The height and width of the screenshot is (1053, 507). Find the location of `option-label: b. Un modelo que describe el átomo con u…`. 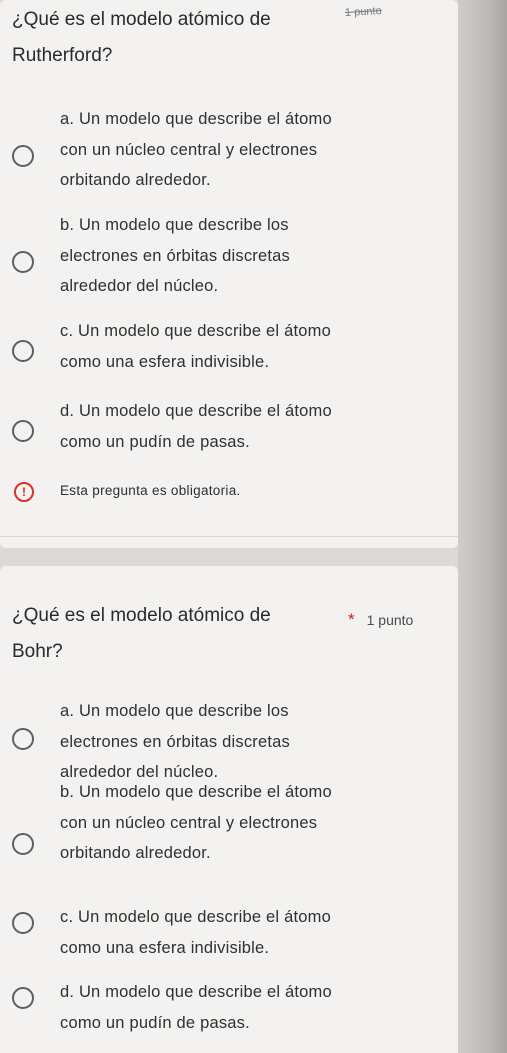

option-label: b. Un modelo que describe el átomo con u… is located at coordinates (196, 823).